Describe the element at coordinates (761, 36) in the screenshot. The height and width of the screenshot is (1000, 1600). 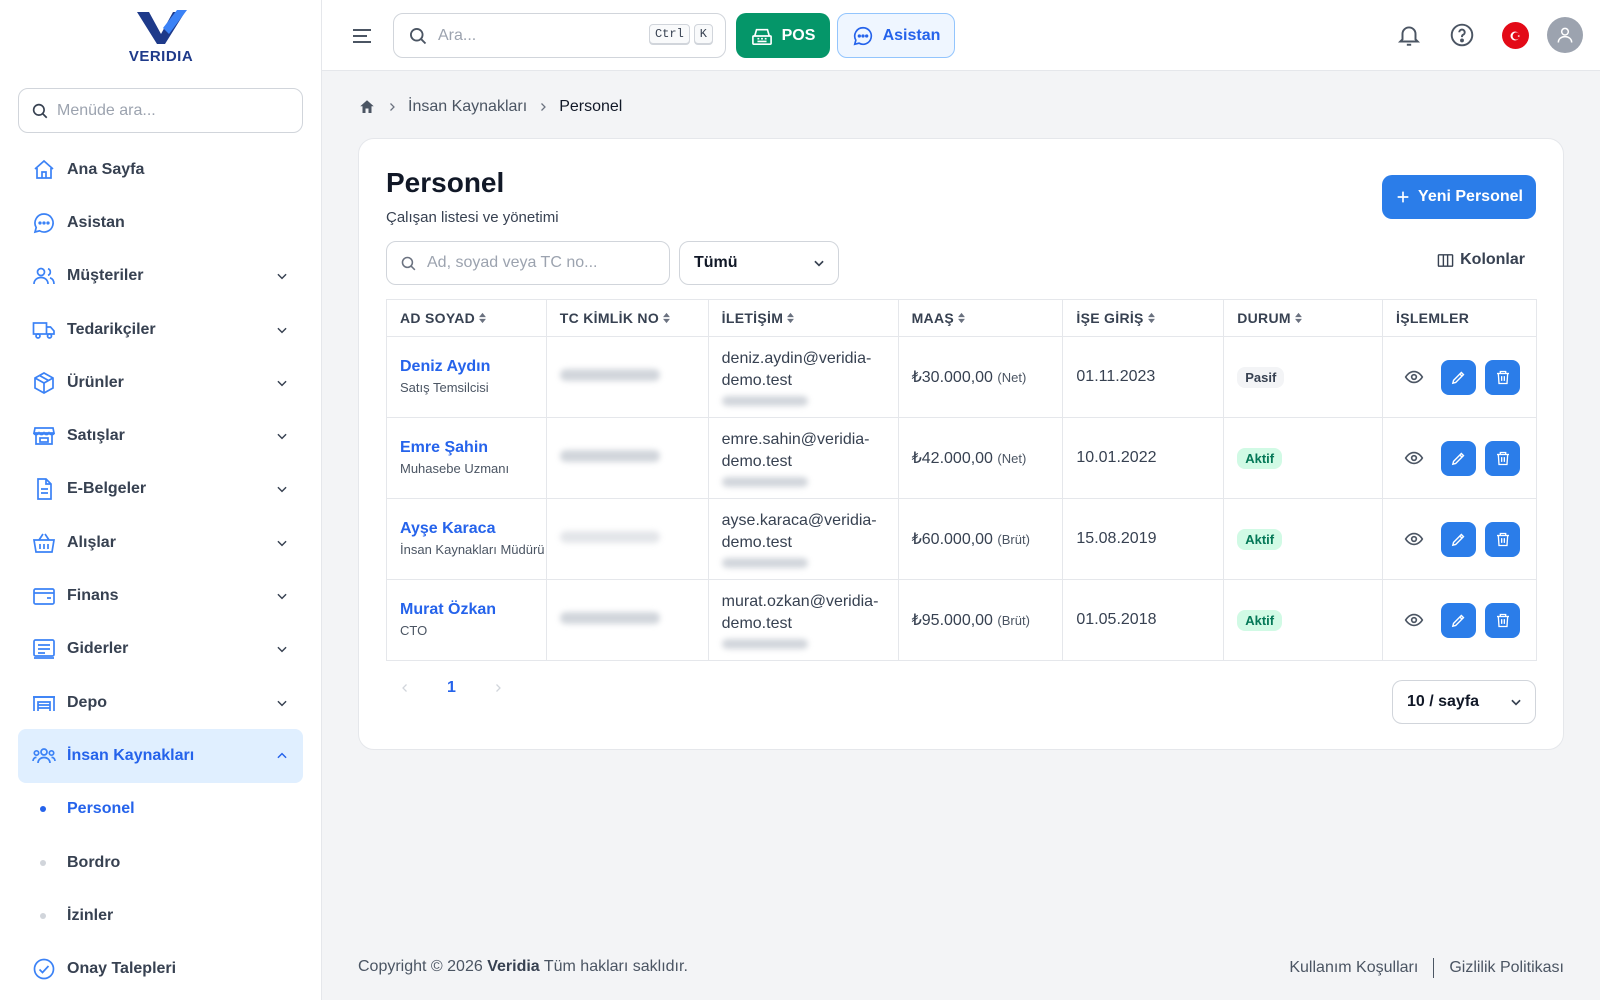
I see `cash-register-icon` at that location.